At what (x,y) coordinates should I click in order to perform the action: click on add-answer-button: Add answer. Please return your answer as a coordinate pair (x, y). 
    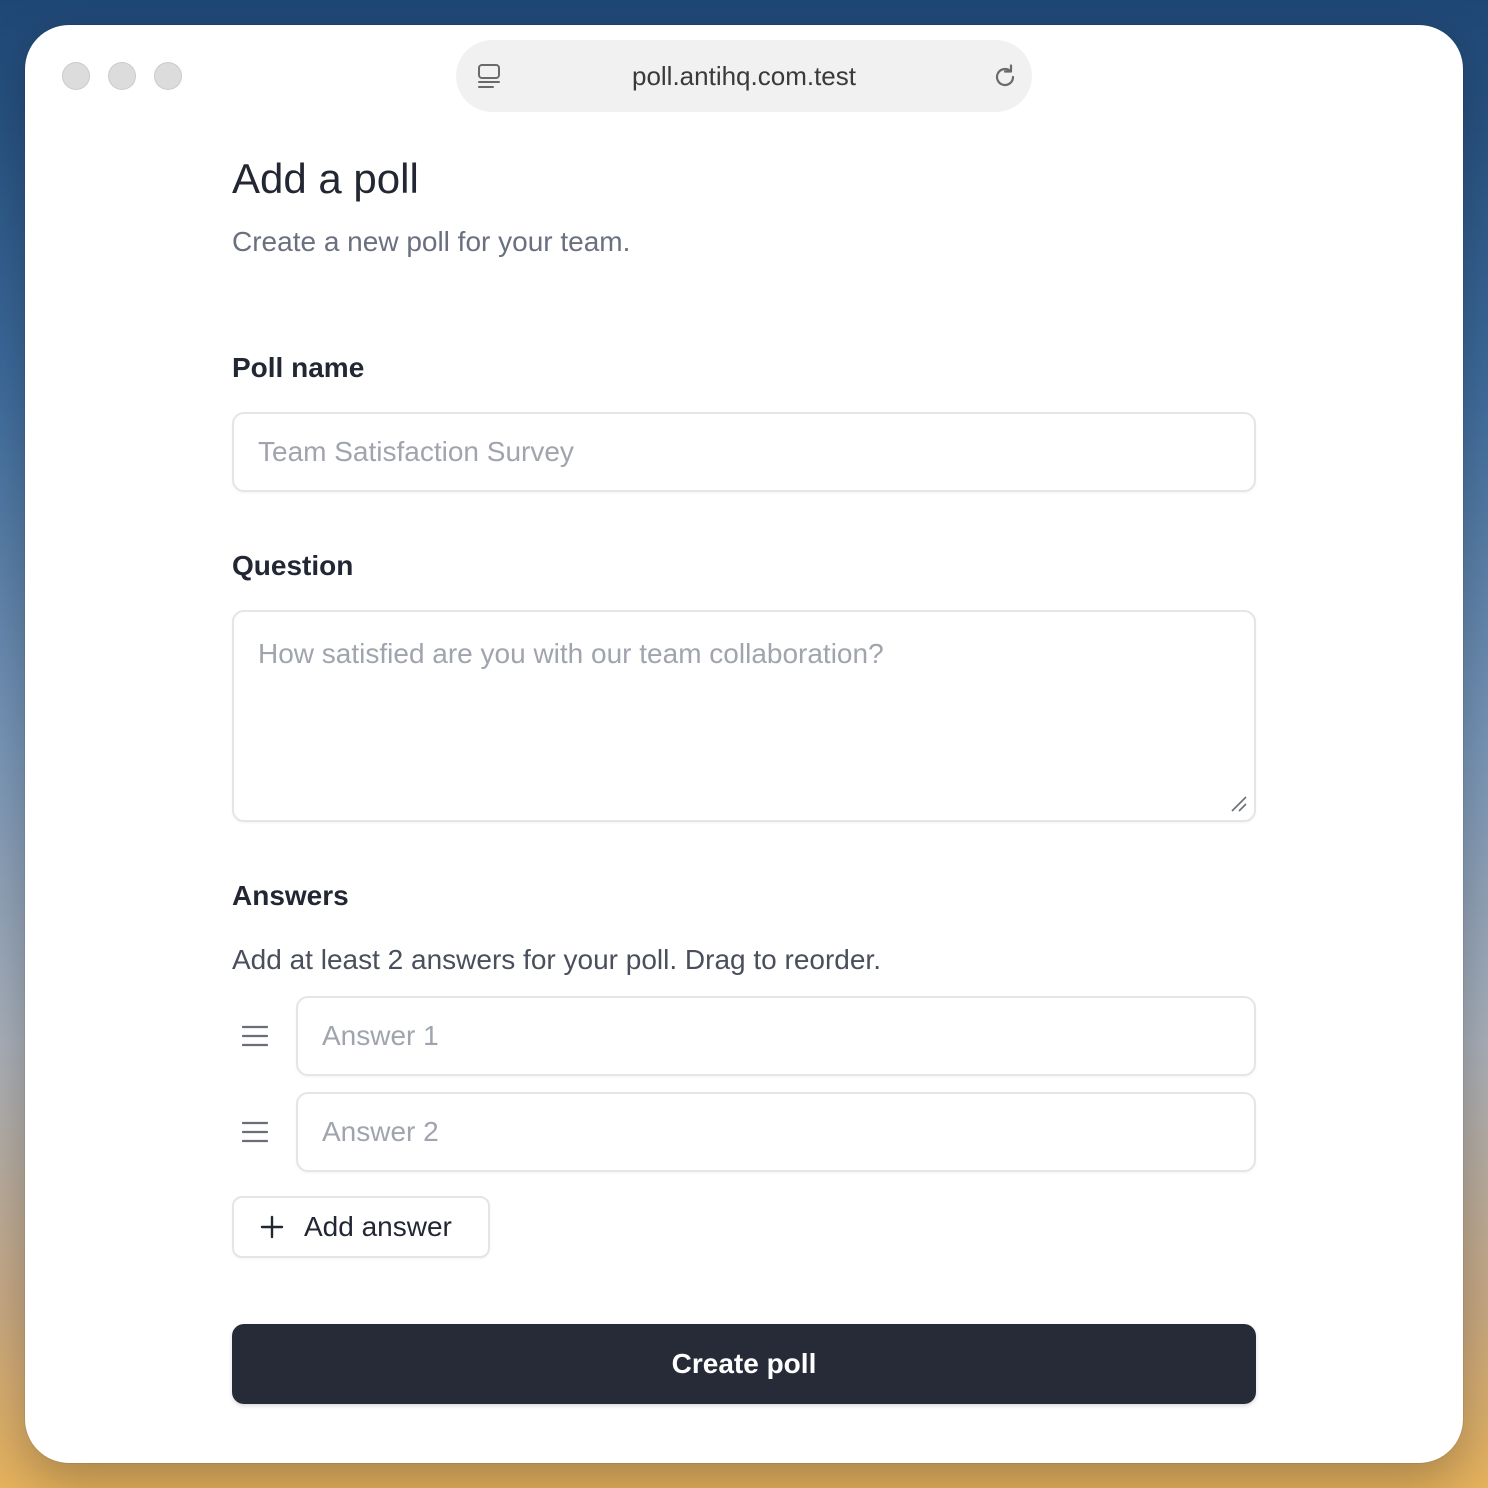
    Looking at the image, I should click on (361, 1227).